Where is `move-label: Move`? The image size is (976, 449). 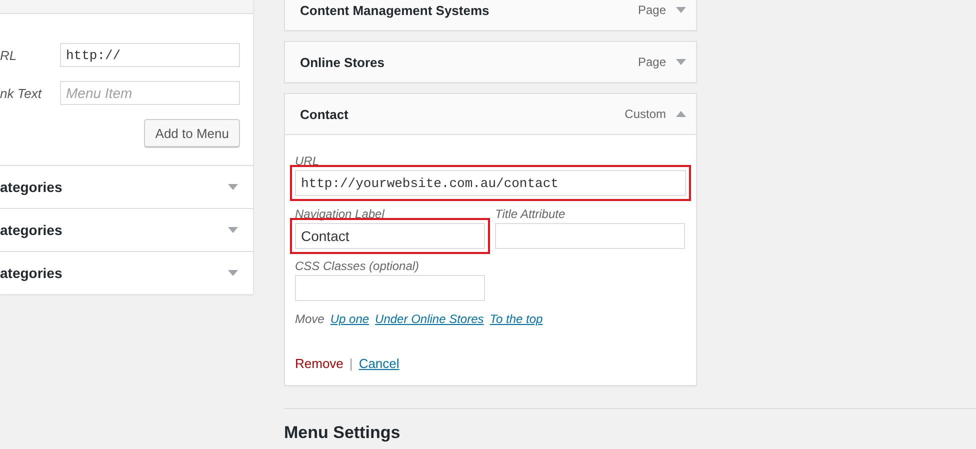
move-label: Move is located at coordinates (309, 319).